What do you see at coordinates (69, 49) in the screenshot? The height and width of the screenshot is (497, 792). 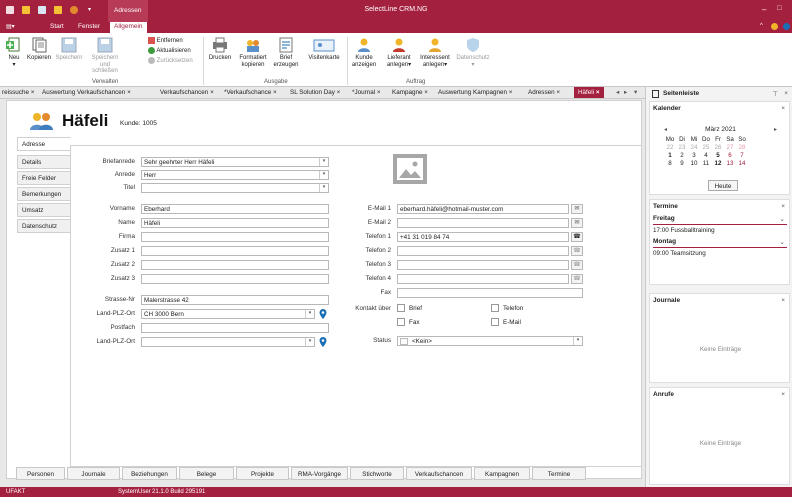 I see `speichern-button: Speichern` at bounding box center [69, 49].